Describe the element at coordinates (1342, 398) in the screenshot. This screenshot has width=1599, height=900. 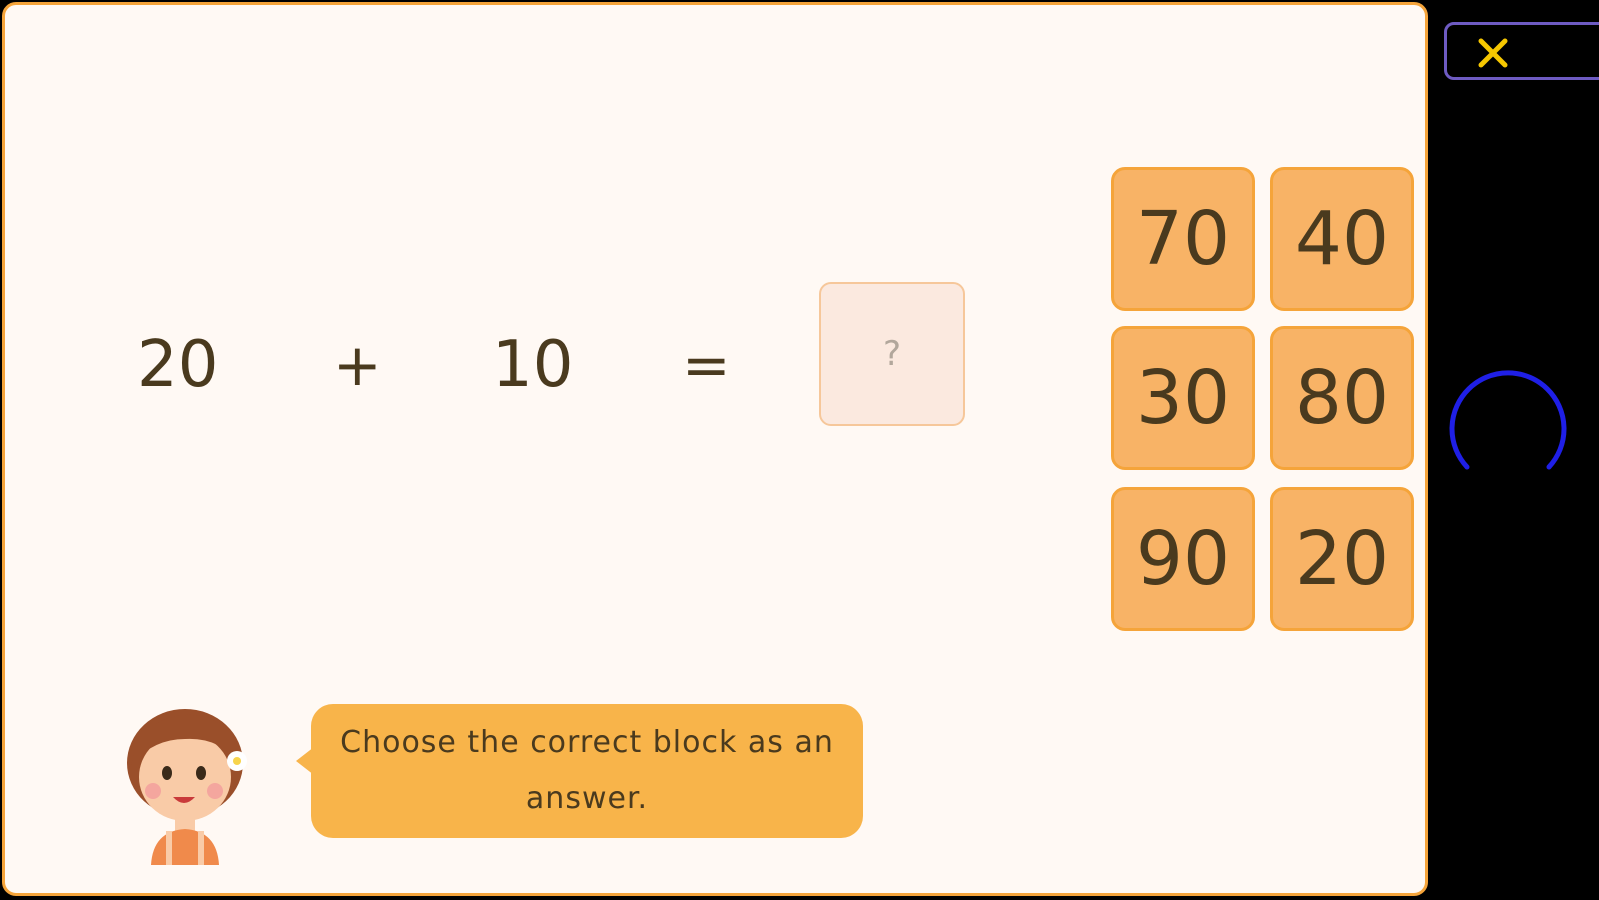
I see `choice-block: 80` at that location.